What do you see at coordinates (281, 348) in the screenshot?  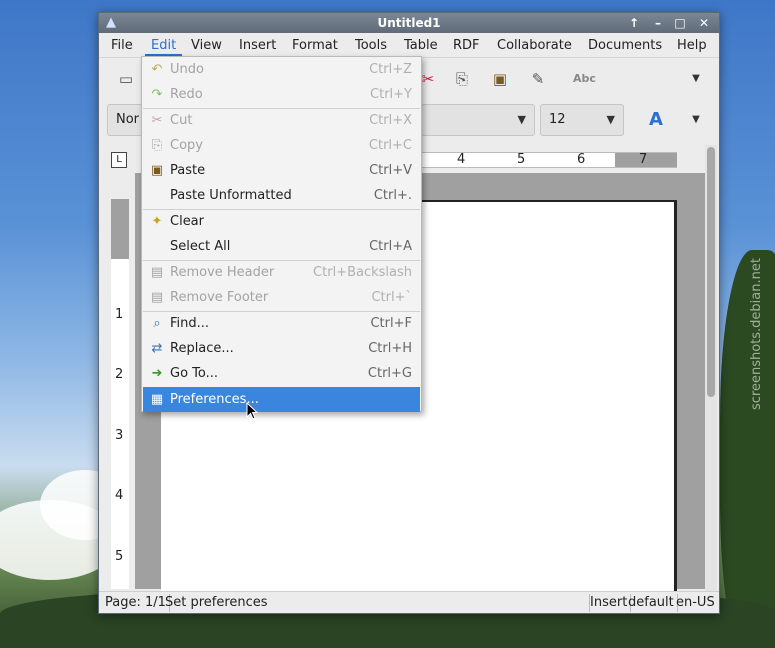 I see `menu-item-replace: ⇄ Replace... Ctrl+H` at bounding box center [281, 348].